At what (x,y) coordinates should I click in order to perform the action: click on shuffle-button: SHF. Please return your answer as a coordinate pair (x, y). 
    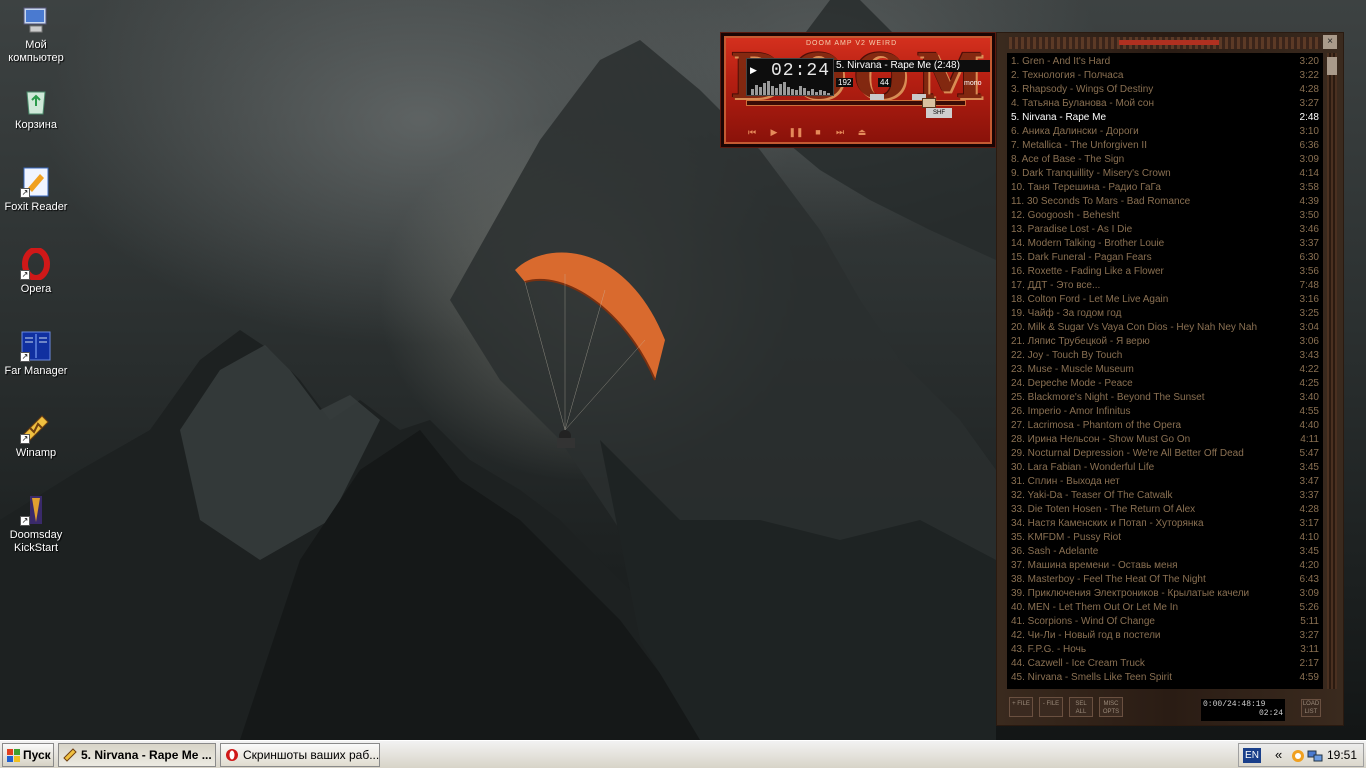
    Looking at the image, I should click on (939, 113).